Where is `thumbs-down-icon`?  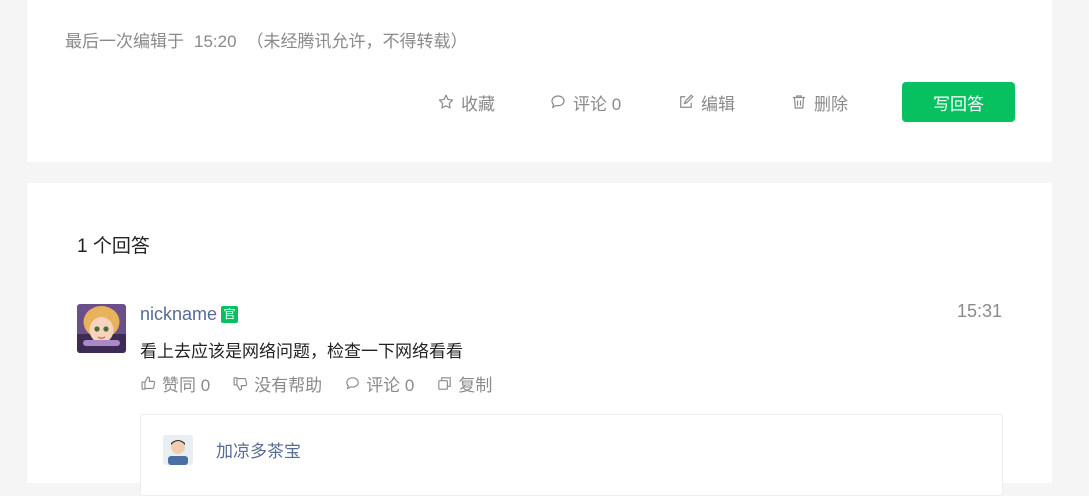
thumbs-down-icon is located at coordinates (240, 383).